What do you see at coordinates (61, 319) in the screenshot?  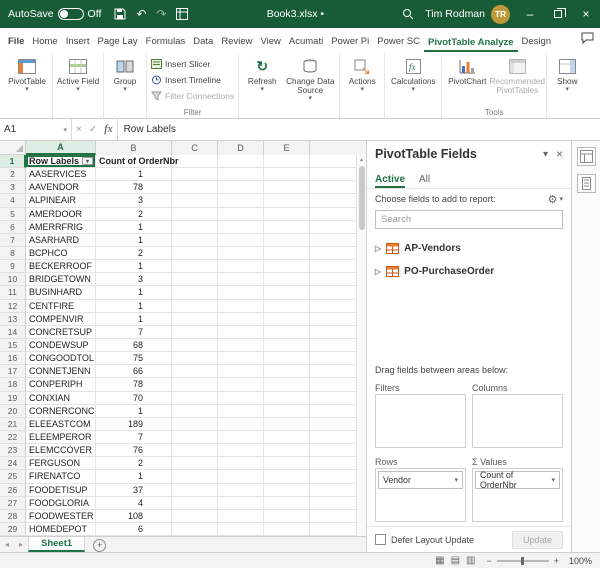 I see `vendor-cell: COMPENVIR` at bounding box center [61, 319].